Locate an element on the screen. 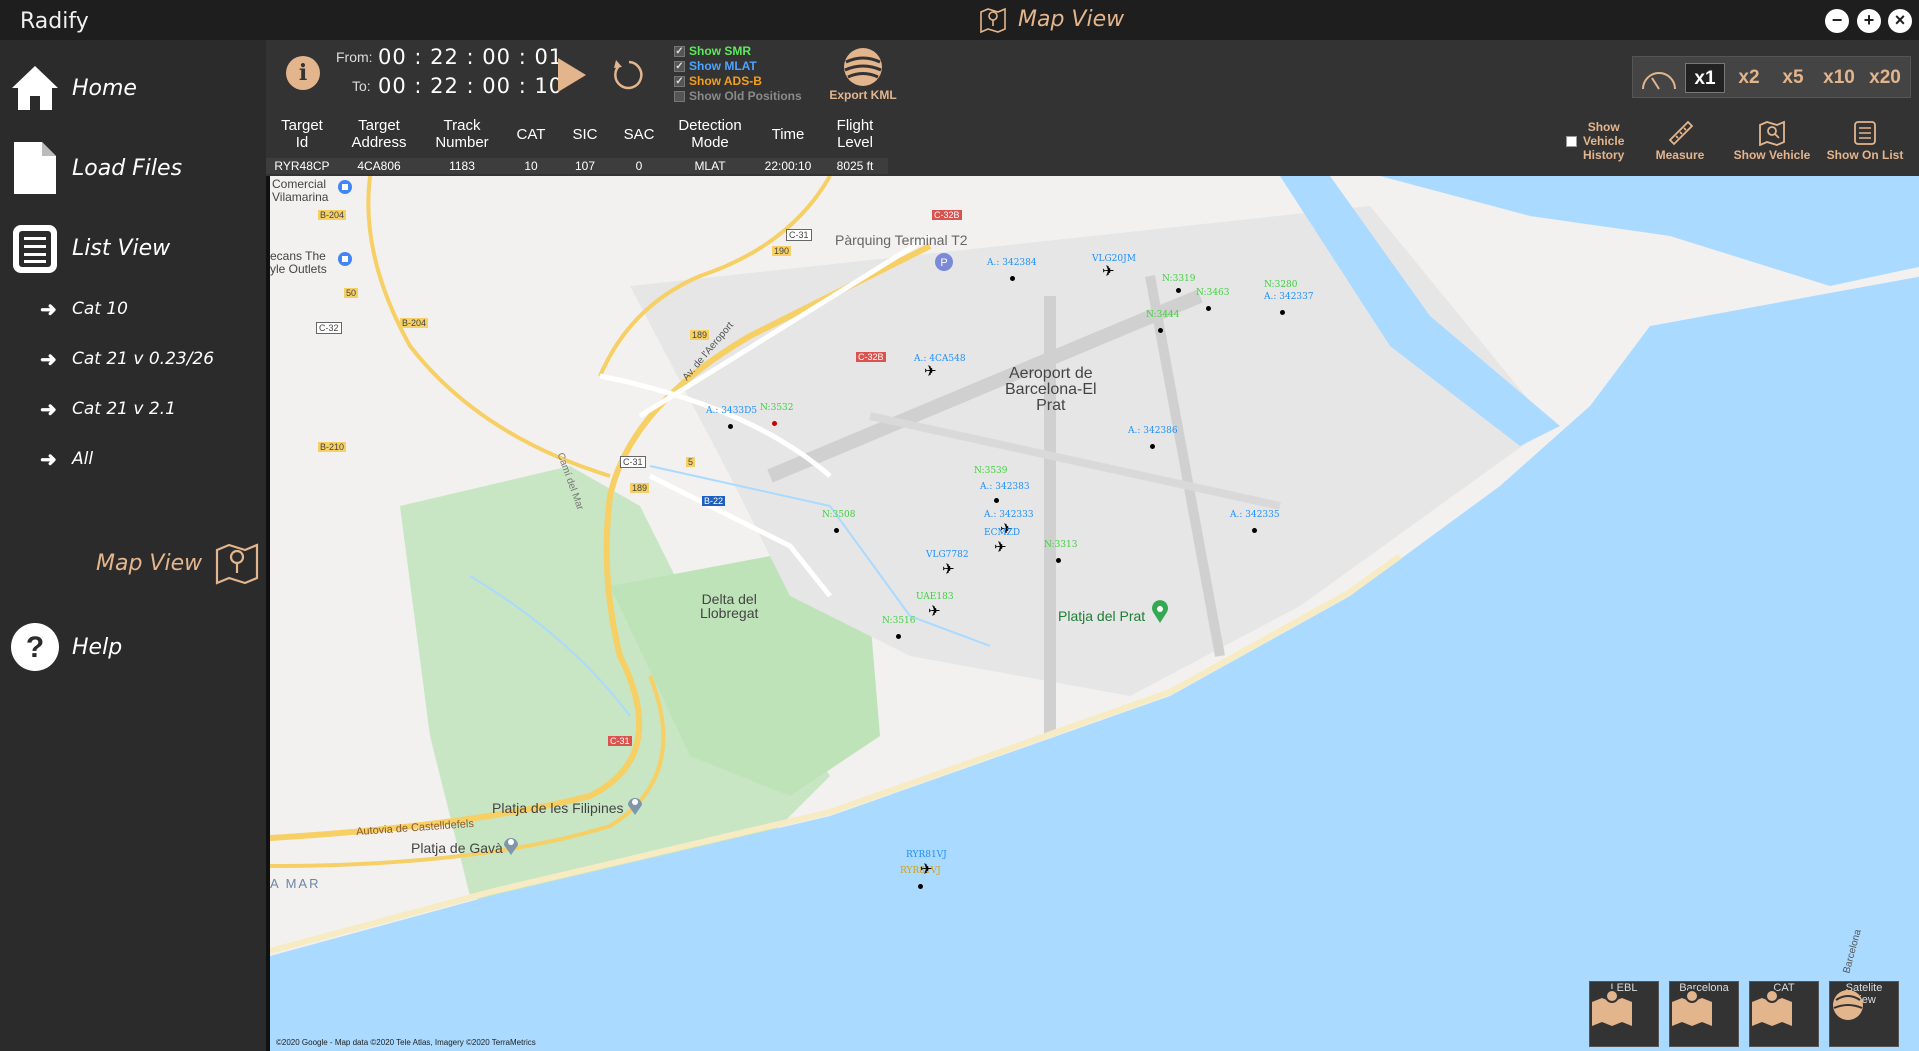  target-label: N:3516 is located at coordinates (899, 621).